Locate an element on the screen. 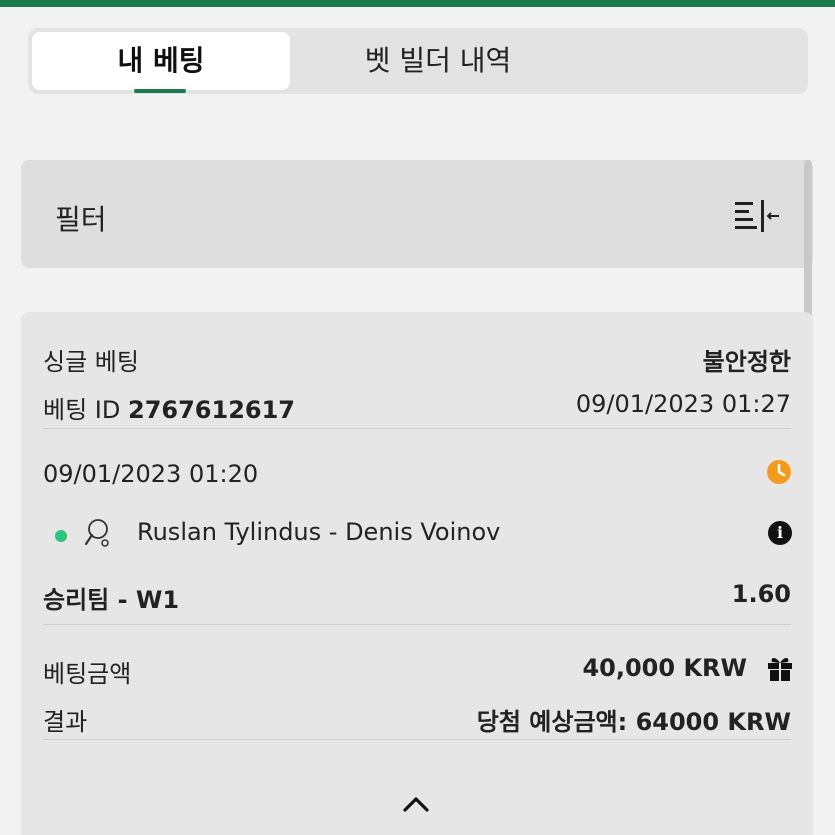 Image resolution: width=835 pixels, height=835 pixels. tab-bet-builder-history: 벳 빌더 내역 is located at coordinates (438, 61).